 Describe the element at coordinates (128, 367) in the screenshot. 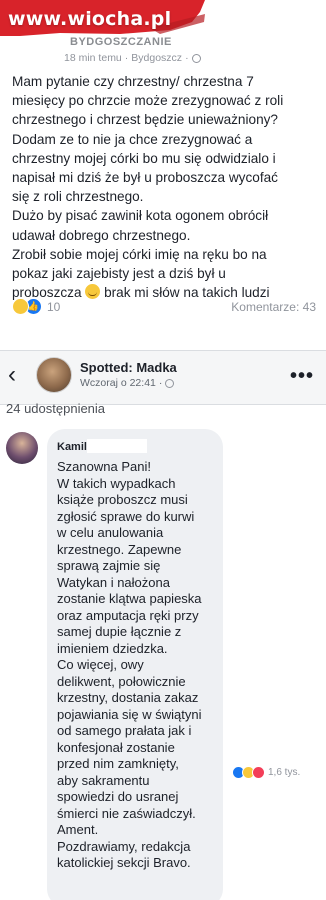

I see `page-name: Spotted: Madka` at that location.